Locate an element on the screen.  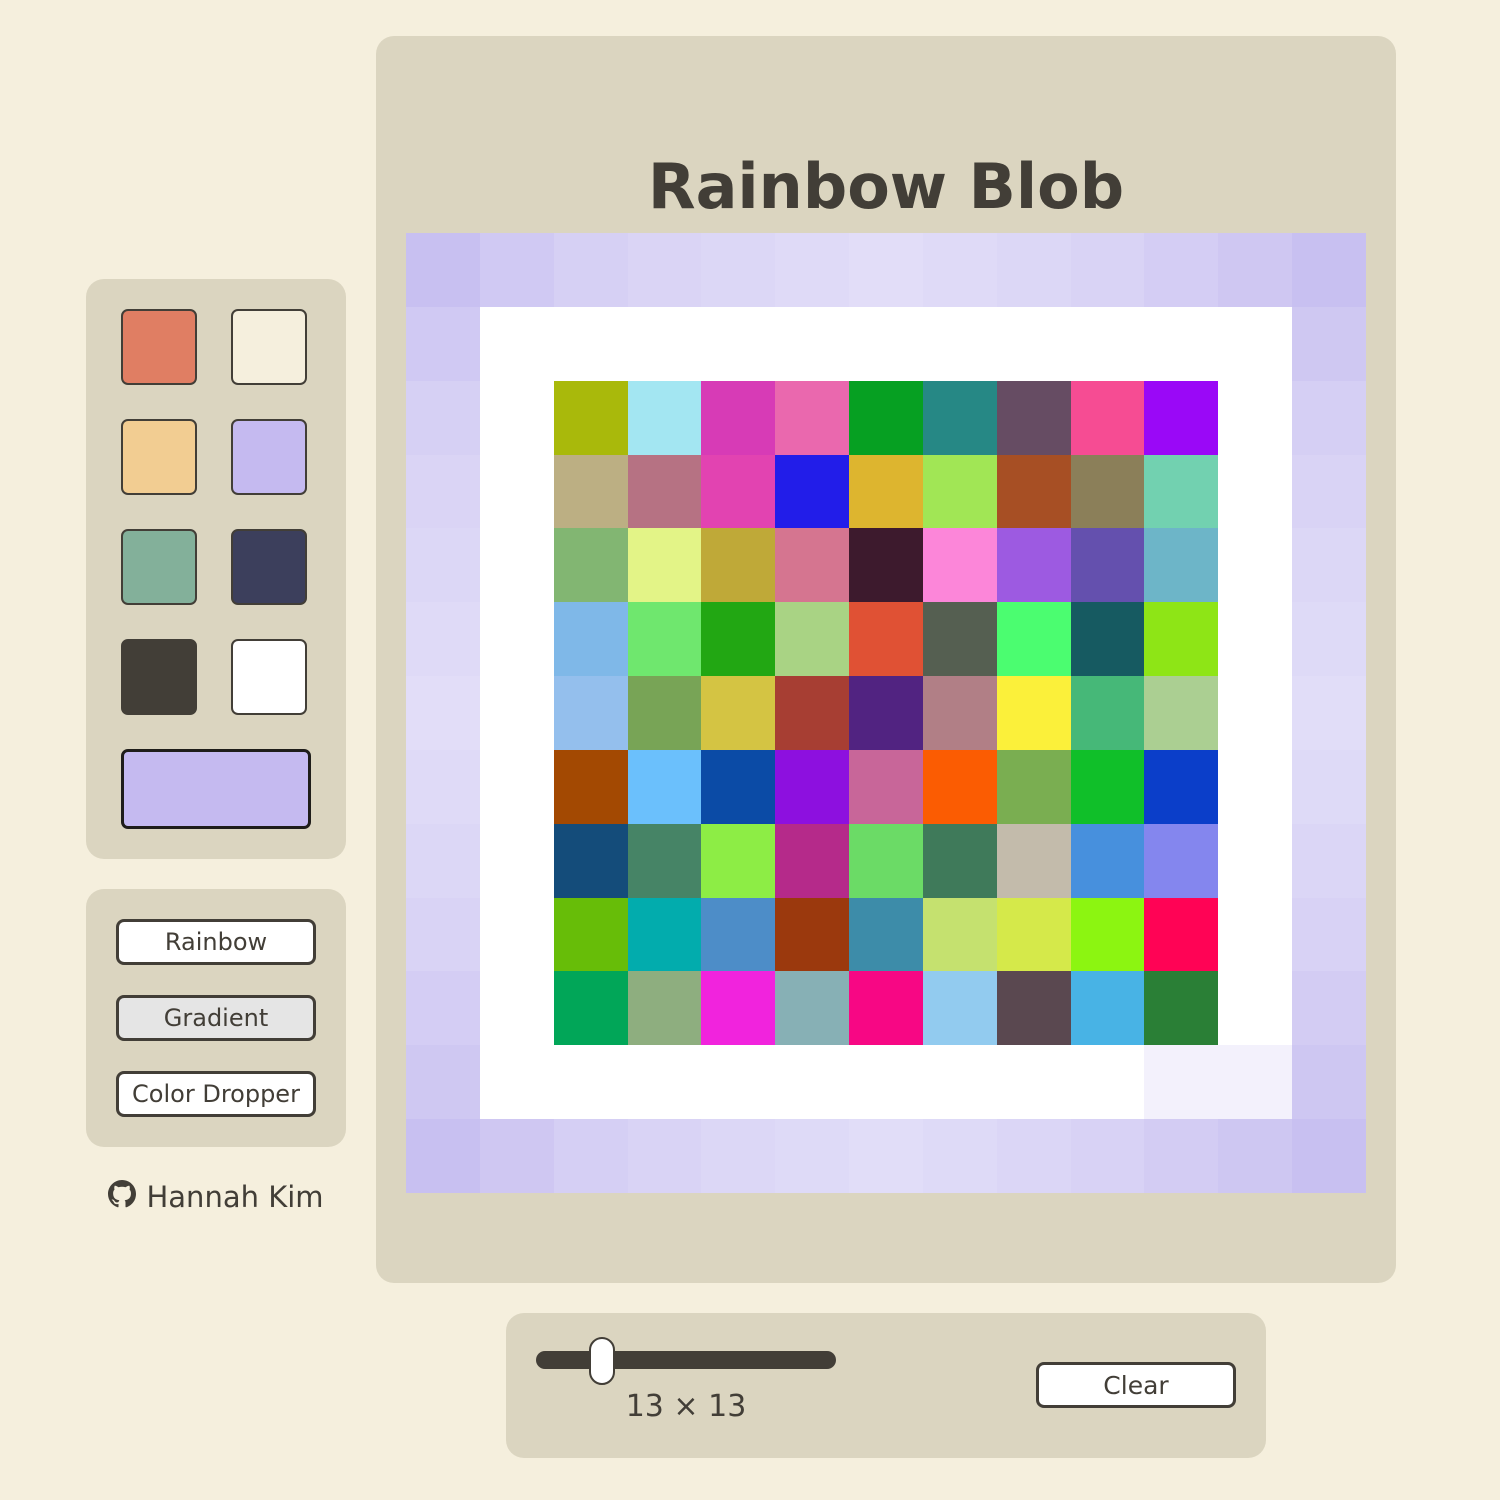
color-dropper-button: Color Dropper is located at coordinates (216, 1094).